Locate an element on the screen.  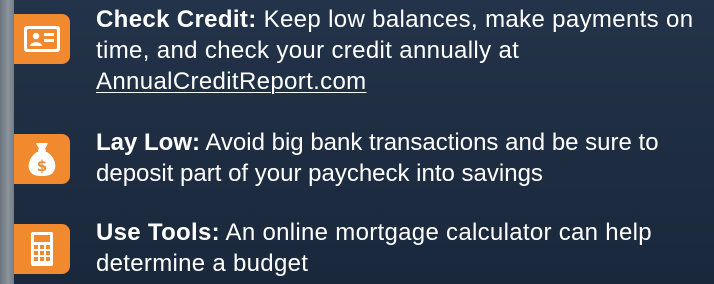
money-bag-icon: $ is located at coordinates (42, 159).